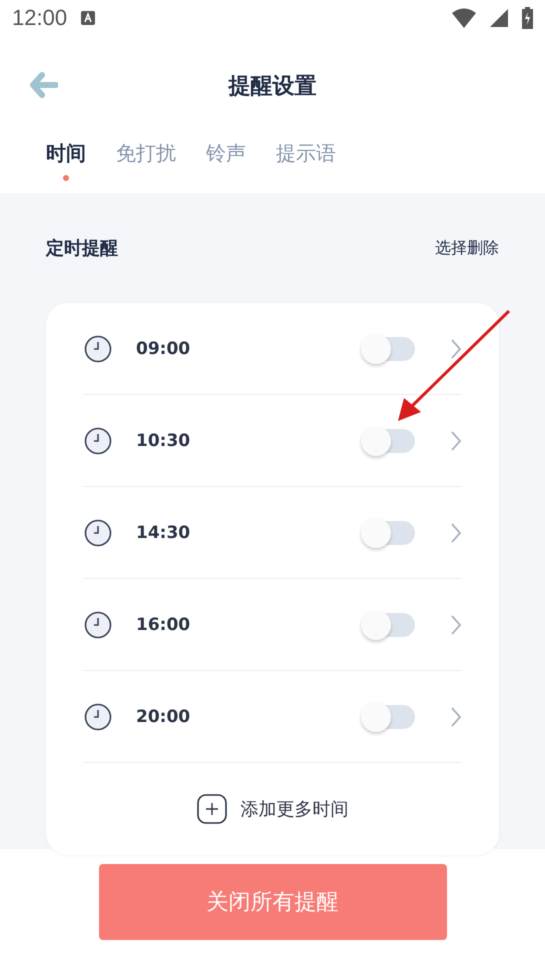 This screenshot has height=970, width=545. What do you see at coordinates (164, 624) in the screenshot?
I see `reminder-time: 16:00` at bounding box center [164, 624].